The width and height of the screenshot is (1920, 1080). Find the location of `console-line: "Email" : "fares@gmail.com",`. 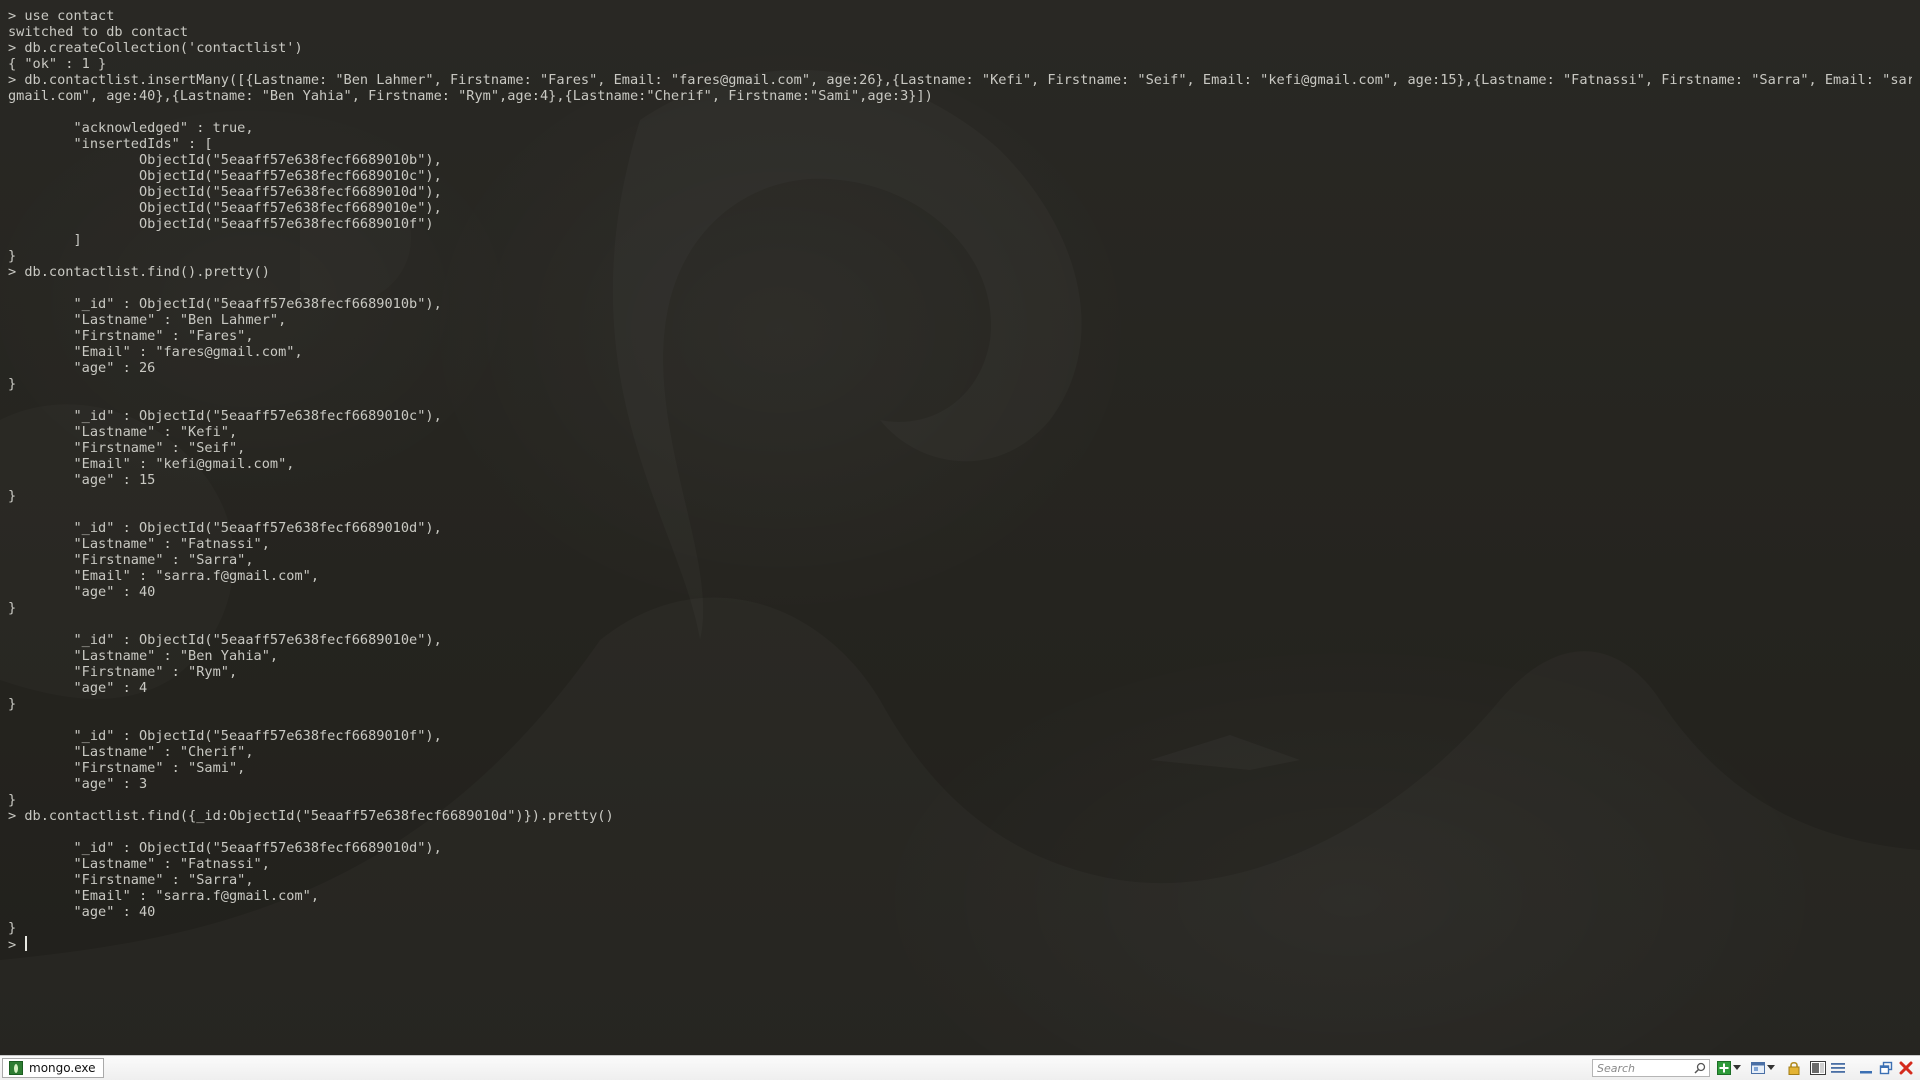

console-line: "Email" : "fares@gmail.com", is located at coordinates (155, 352).